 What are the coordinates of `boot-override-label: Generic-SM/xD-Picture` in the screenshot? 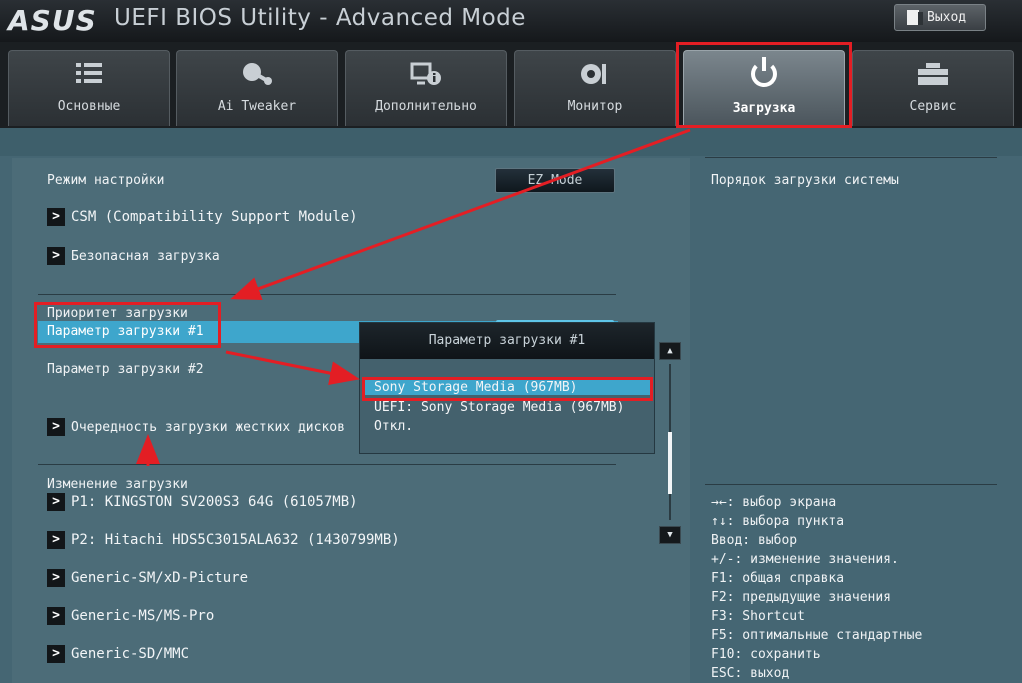 It's located at (160, 578).